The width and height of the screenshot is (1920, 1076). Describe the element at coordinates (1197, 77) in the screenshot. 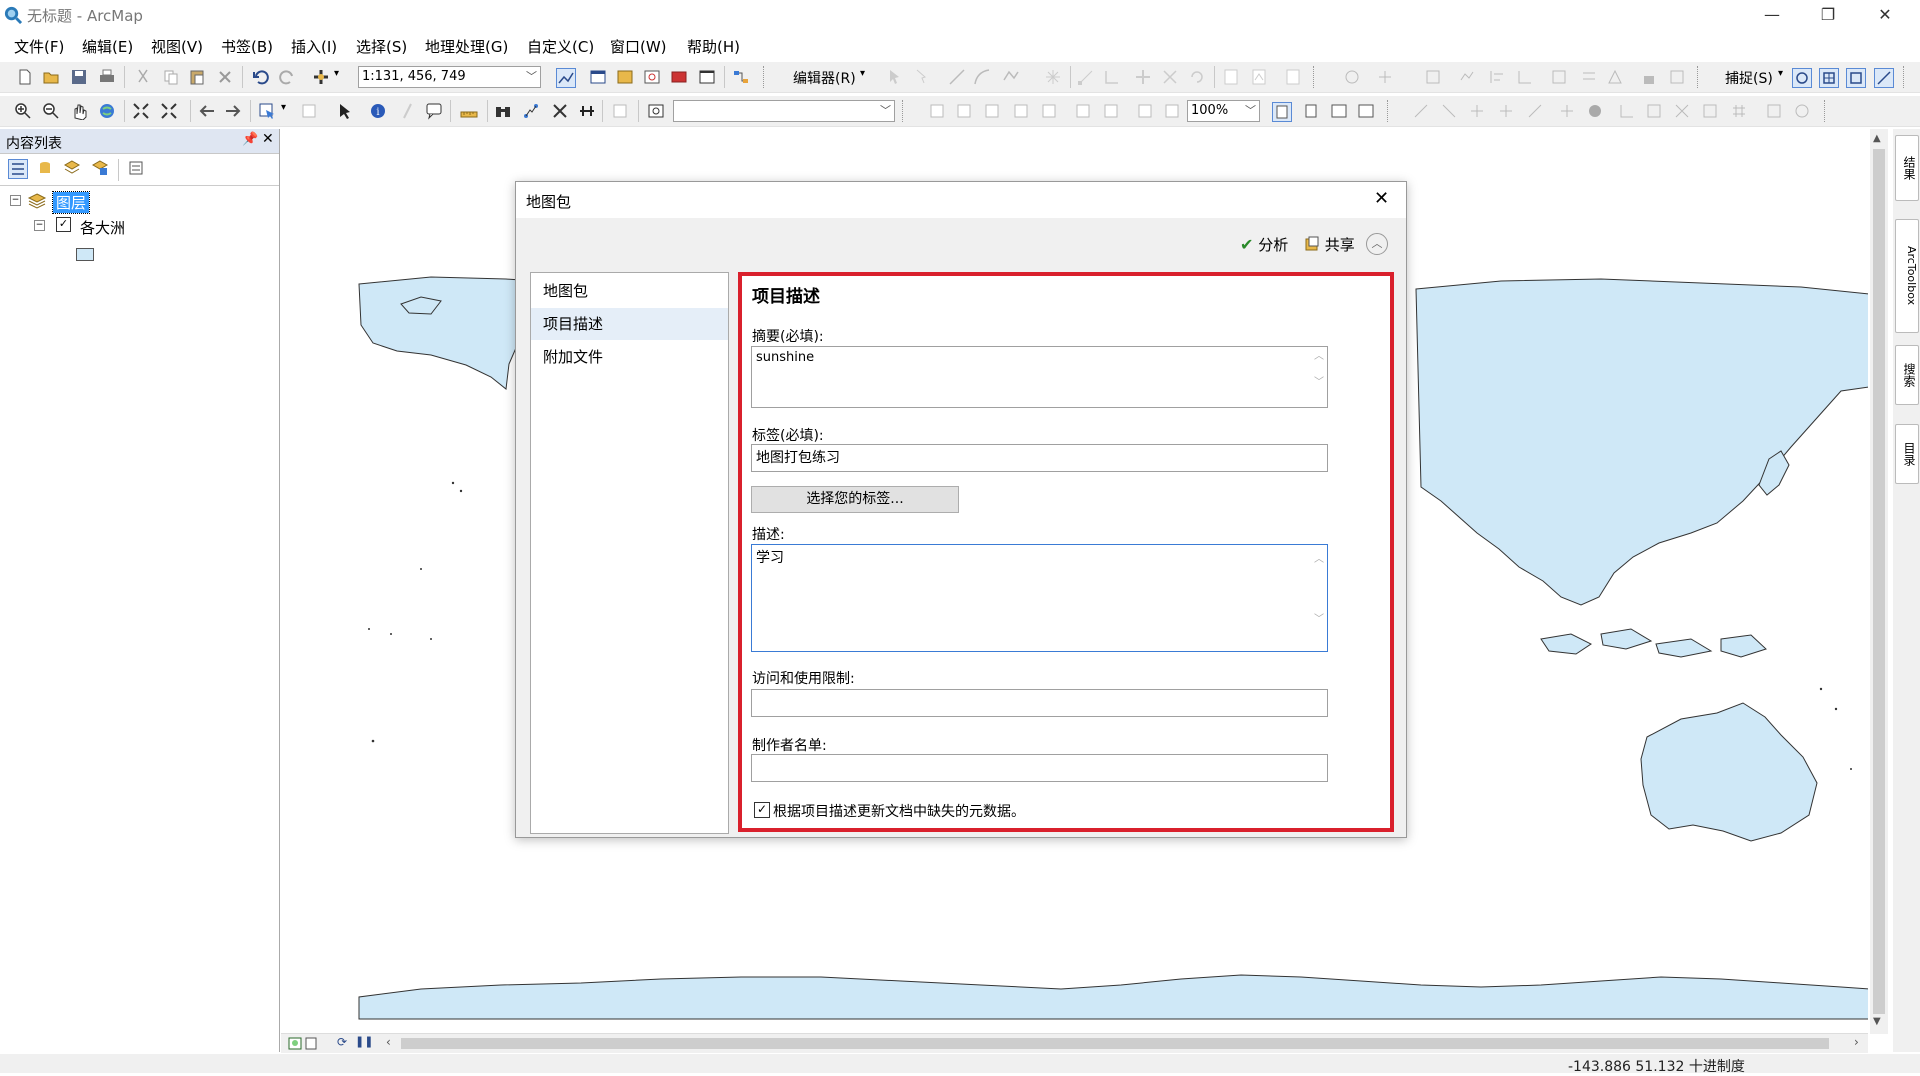

I see `rotate-icon` at that location.